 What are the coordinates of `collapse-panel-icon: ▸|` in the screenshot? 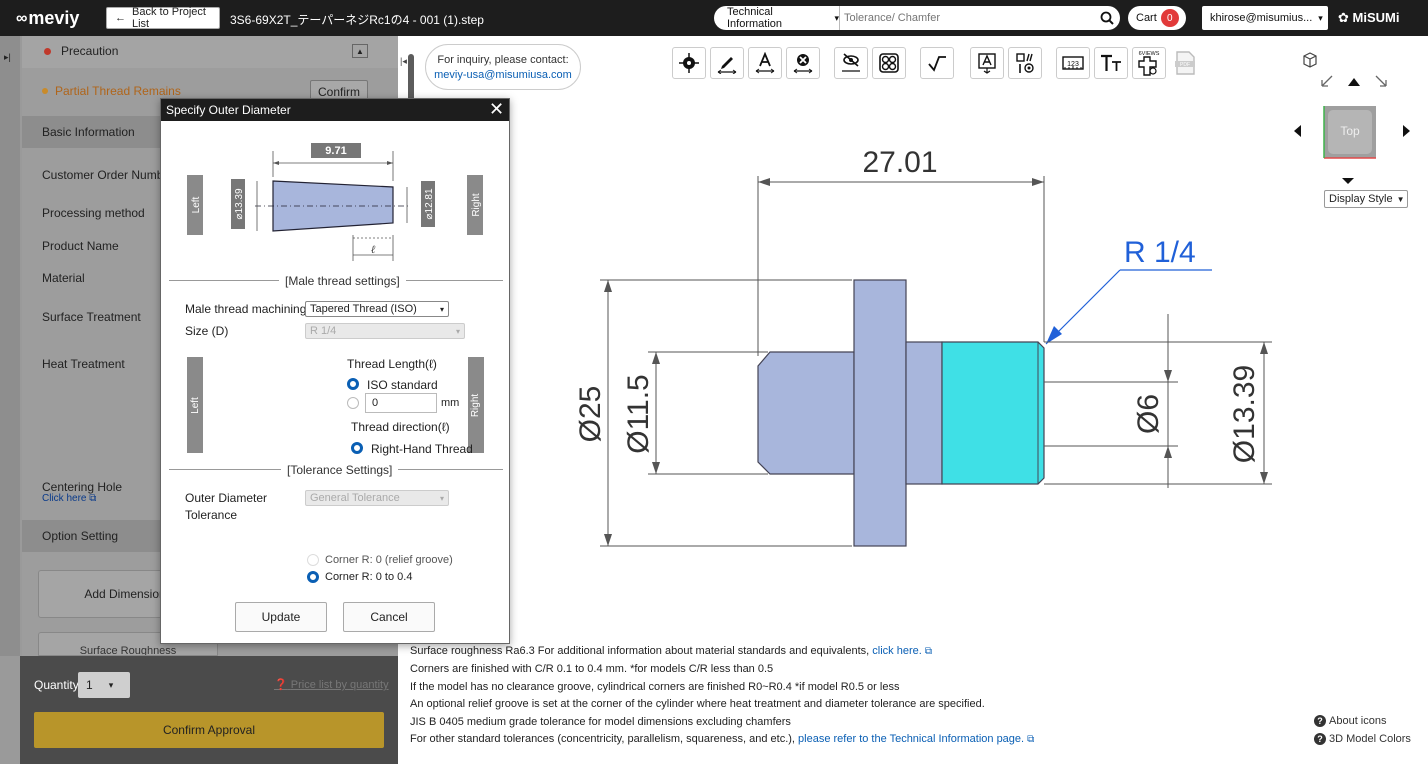 It's located at (7, 57).